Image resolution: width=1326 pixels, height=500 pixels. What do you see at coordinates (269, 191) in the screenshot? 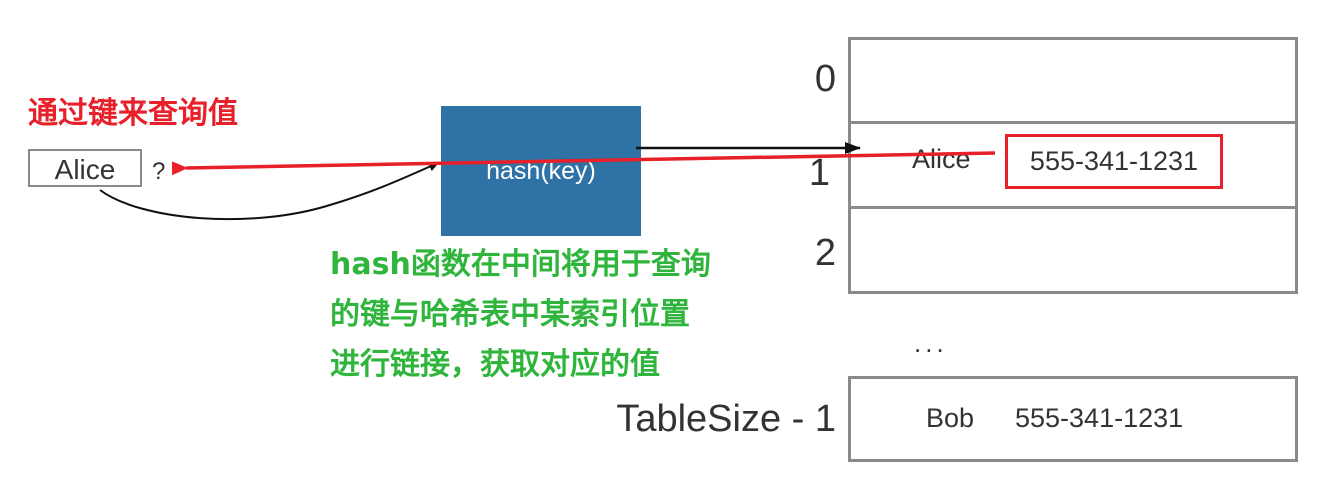
I see `key-to-hash-arrow` at bounding box center [269, 191].